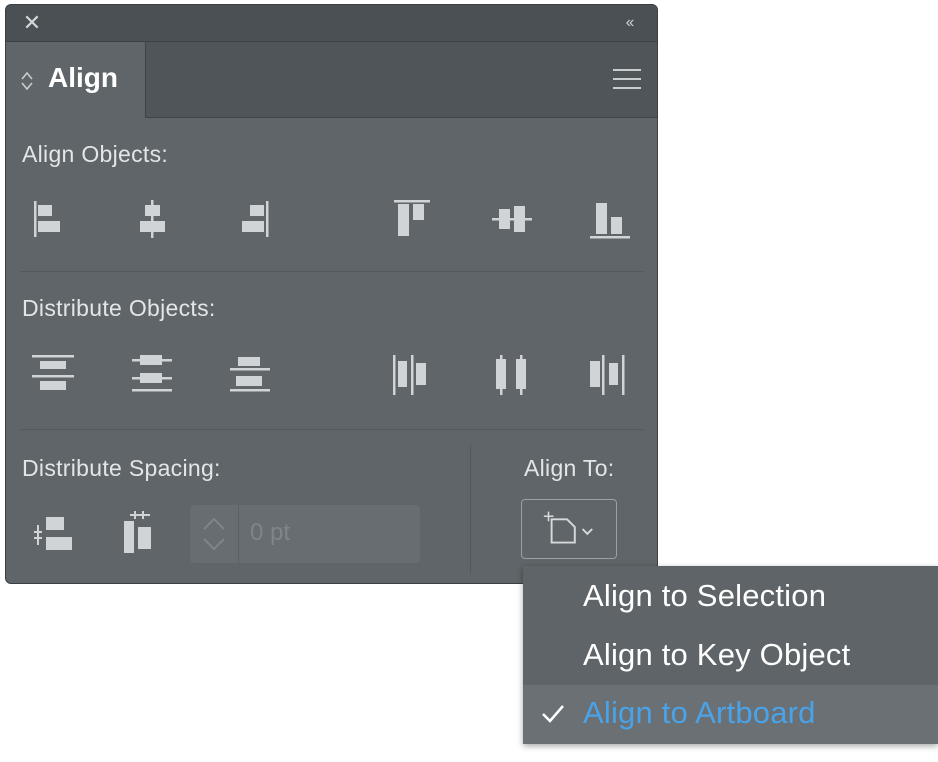  Describe the element at coordinates (412, 375) in the screenshot. I see `horizontal-distribute-left-icon` at that location.